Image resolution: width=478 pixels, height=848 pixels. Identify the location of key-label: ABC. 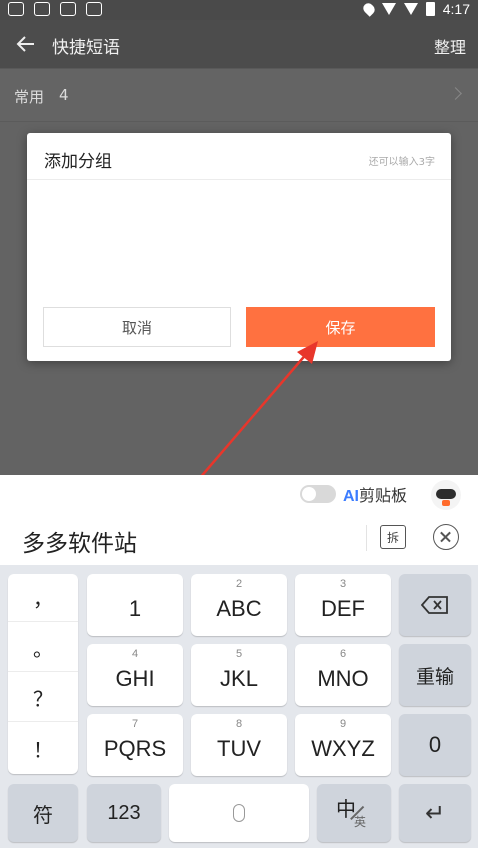
(239, 608).